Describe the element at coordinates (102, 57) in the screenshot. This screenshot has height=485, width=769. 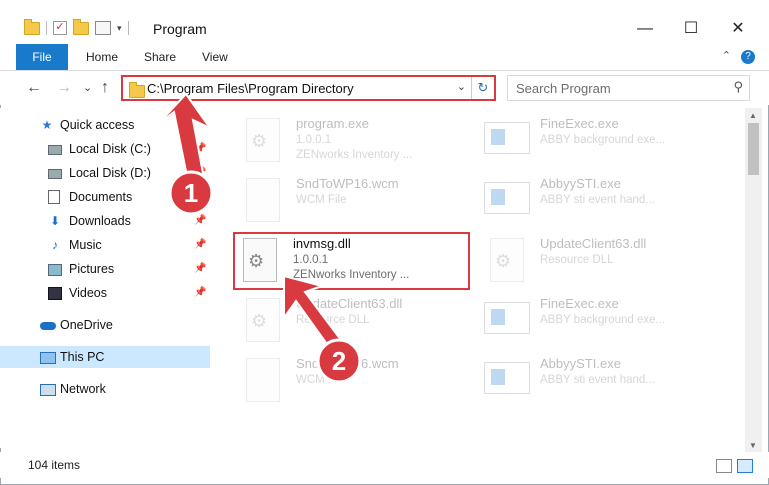
I see `tab-home: Home` at that location.